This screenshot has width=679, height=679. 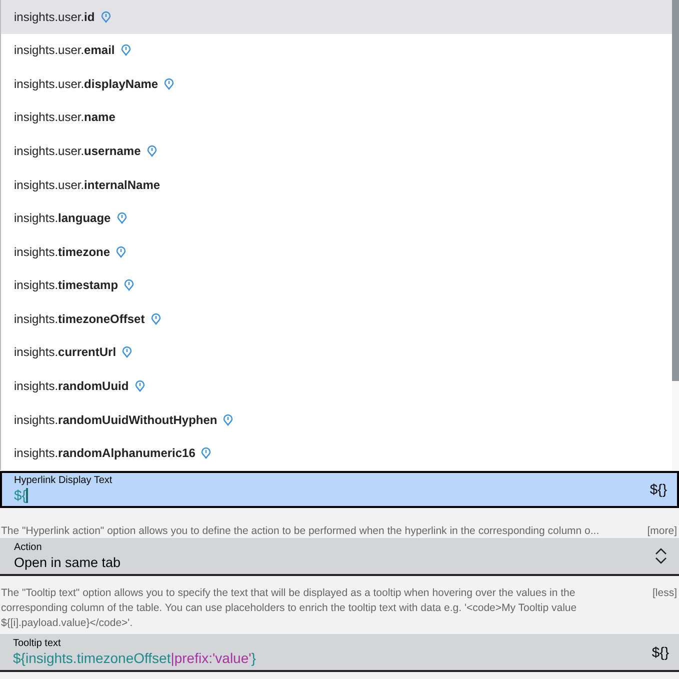 What do you see at coordinates (66, 285) in the screenshot?
I see `suggestion-text: insights.timestamp` at bounding box center [66, 285].